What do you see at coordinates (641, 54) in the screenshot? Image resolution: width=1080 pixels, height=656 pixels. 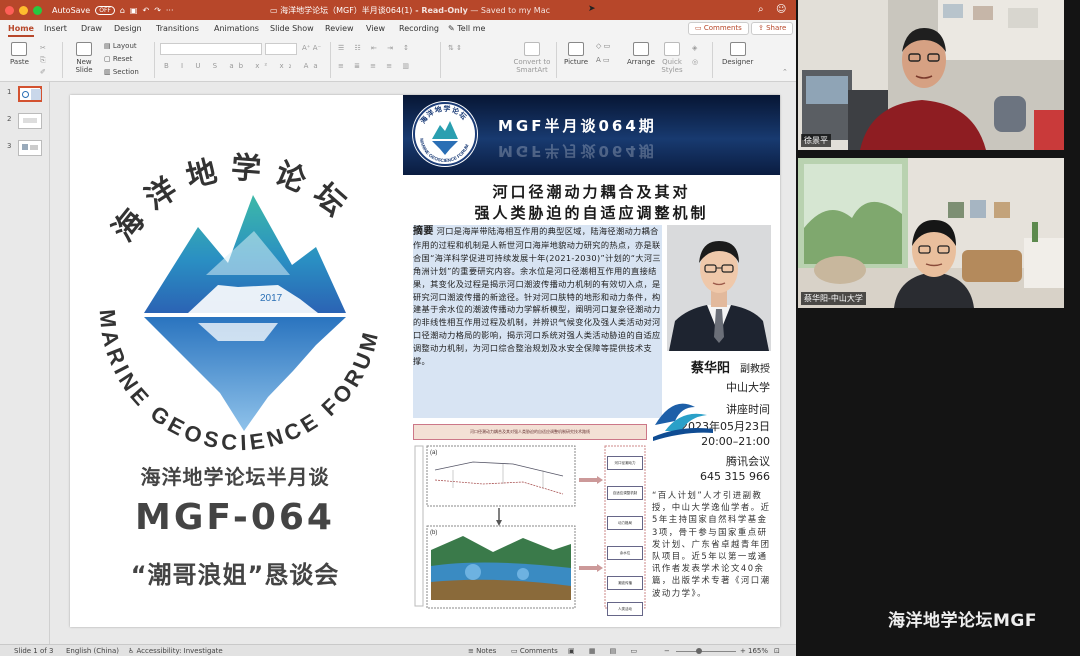 I see `arrange-button: Arrange` at bounding box center [641, 54].